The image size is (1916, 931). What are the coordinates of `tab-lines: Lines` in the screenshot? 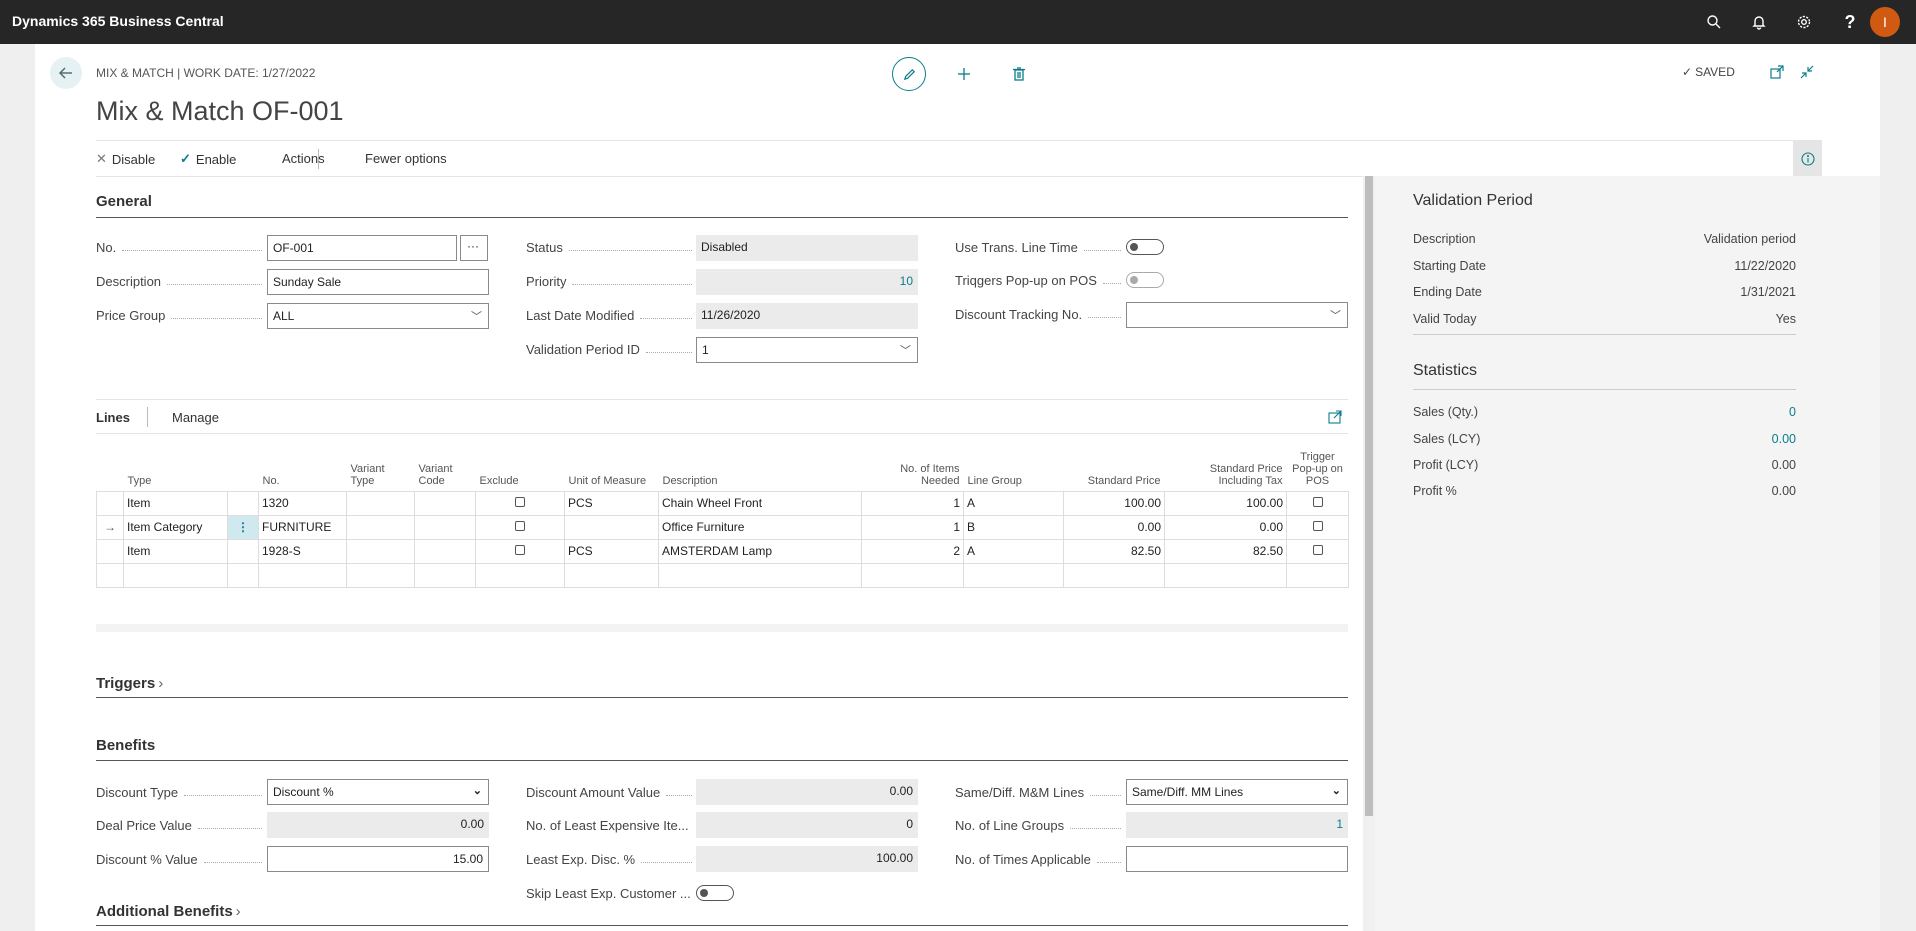 It's located at (113, 417).